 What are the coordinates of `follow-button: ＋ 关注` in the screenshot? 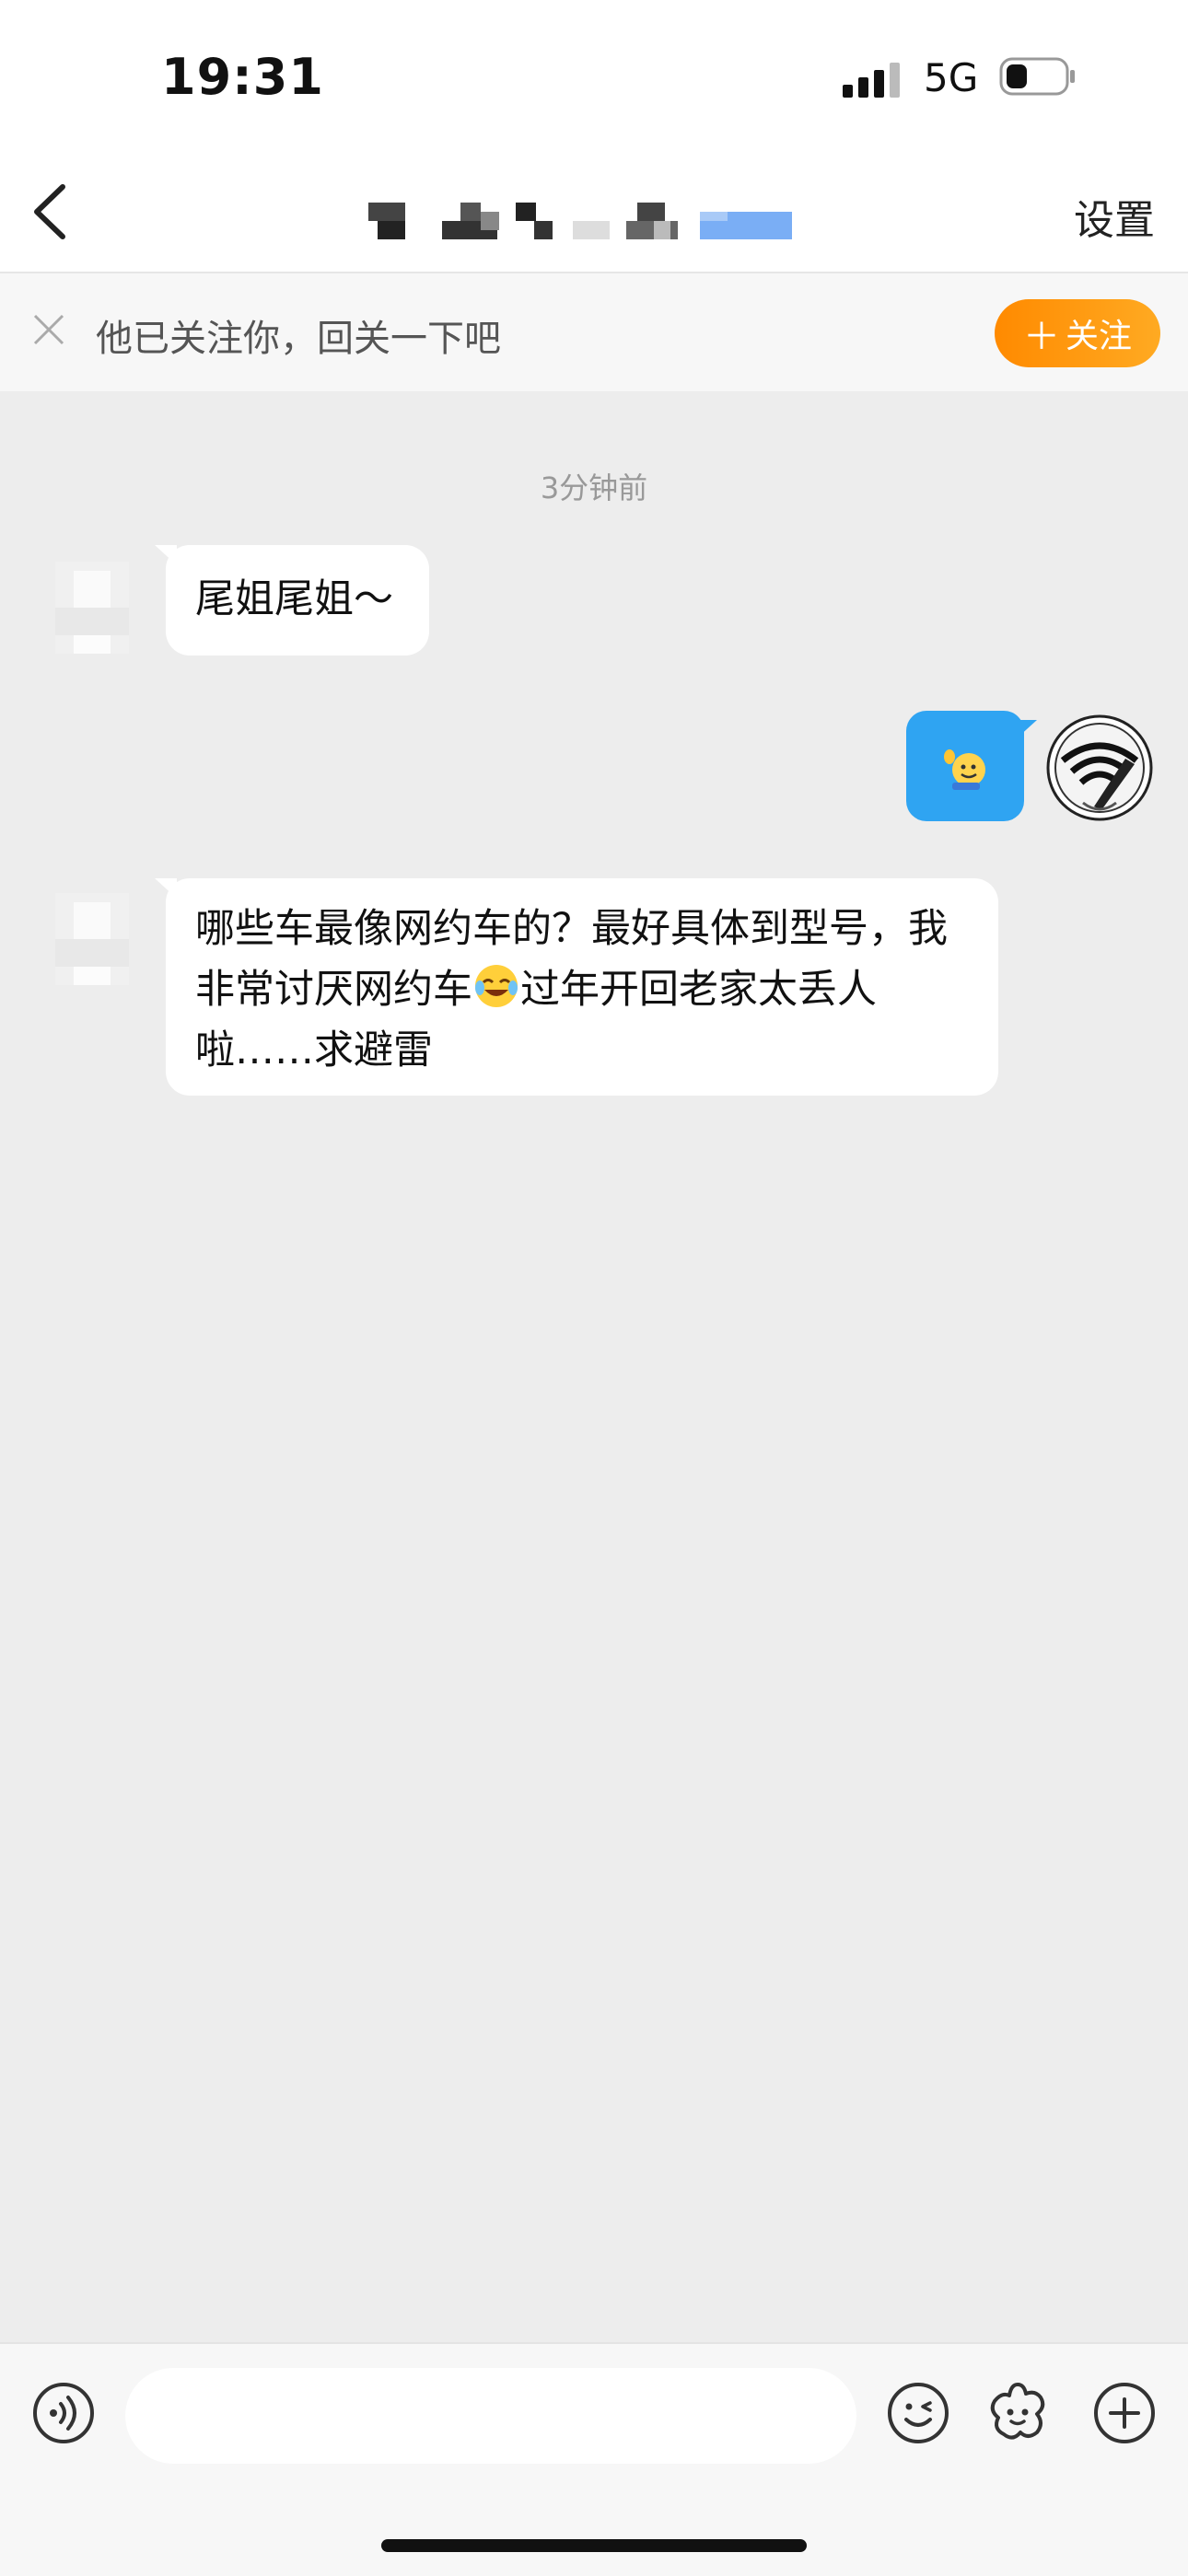 It's located at (1077, 333).